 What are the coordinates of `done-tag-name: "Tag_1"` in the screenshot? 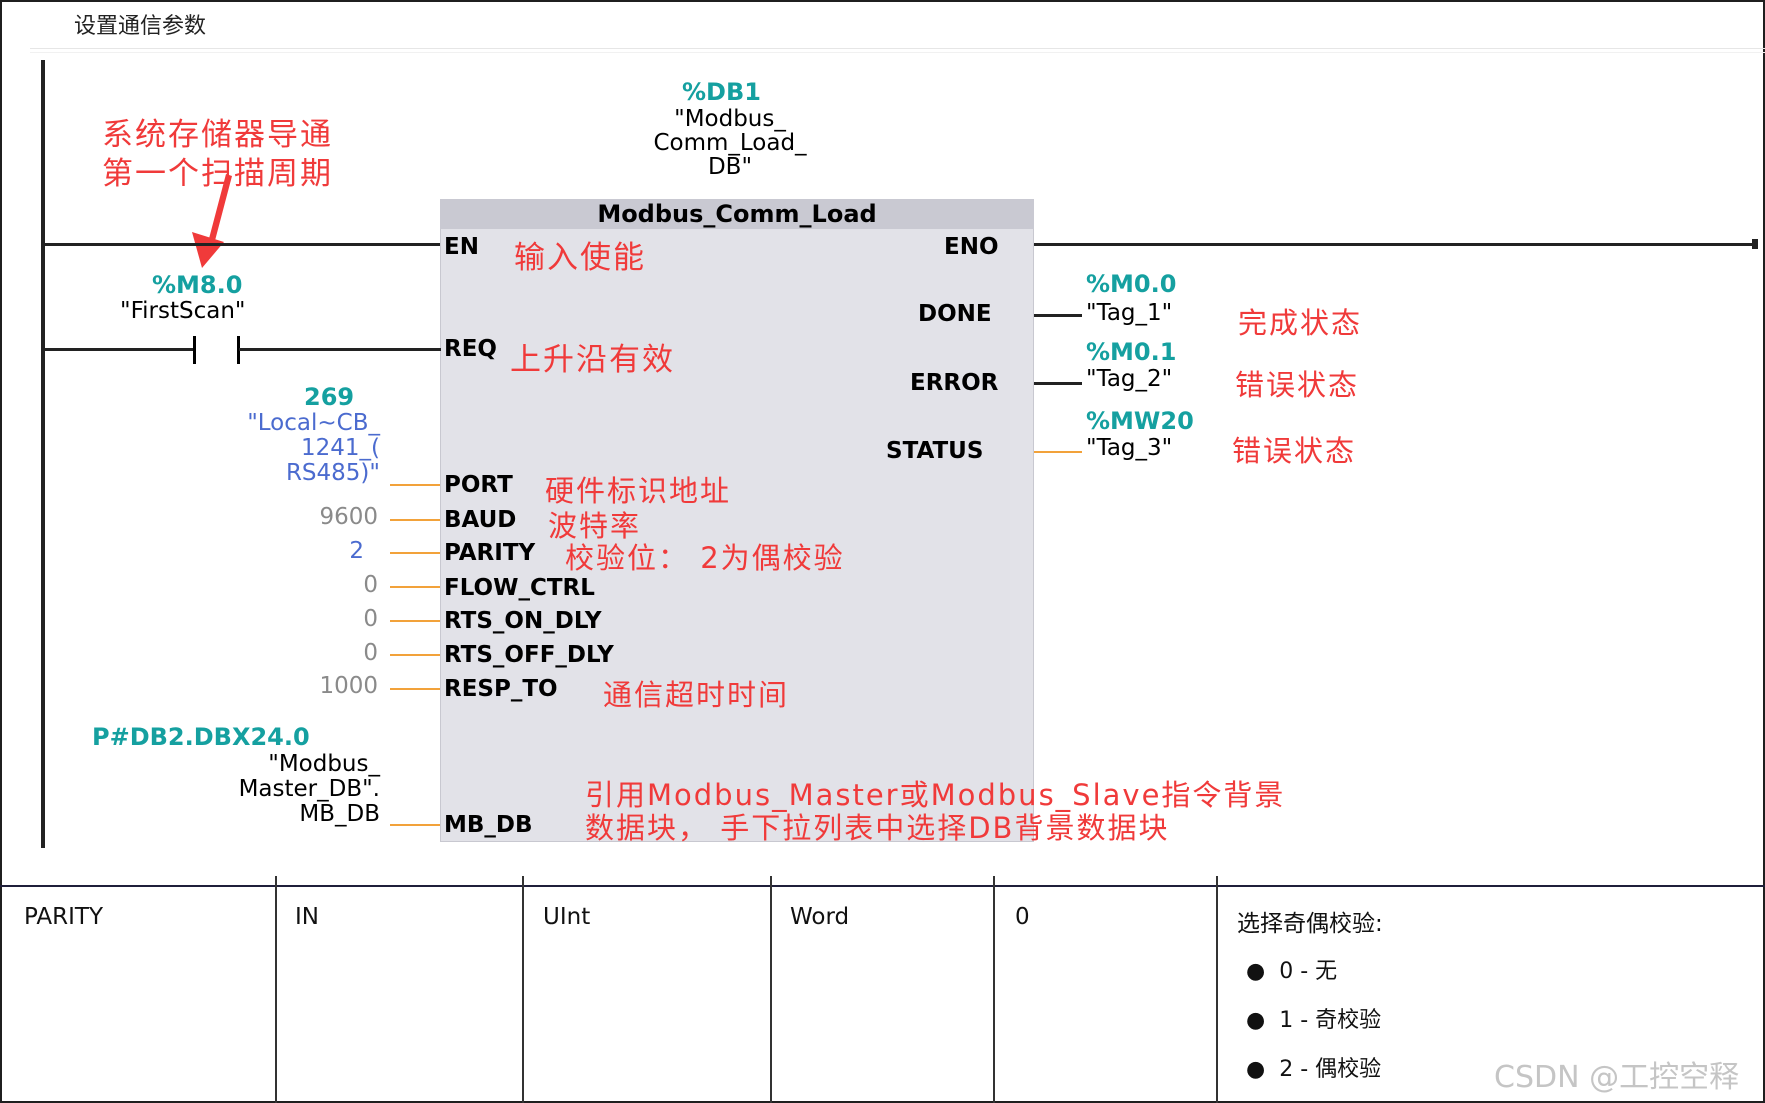 It's located at (1129, 313).